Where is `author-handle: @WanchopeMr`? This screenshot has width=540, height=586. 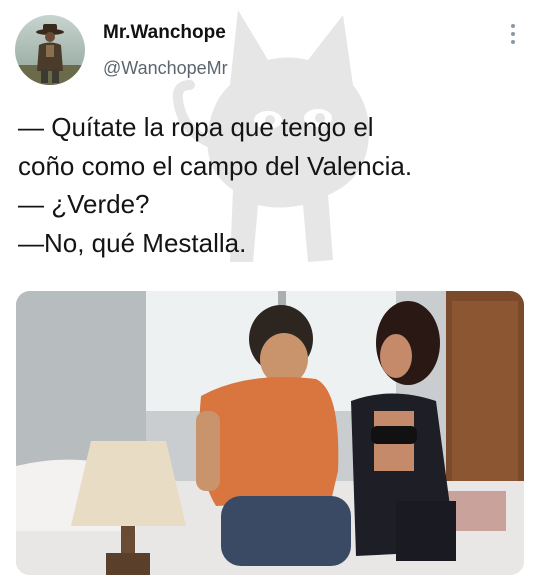 author-handle: @WanchopeMr is located at coordinates (165, 68).